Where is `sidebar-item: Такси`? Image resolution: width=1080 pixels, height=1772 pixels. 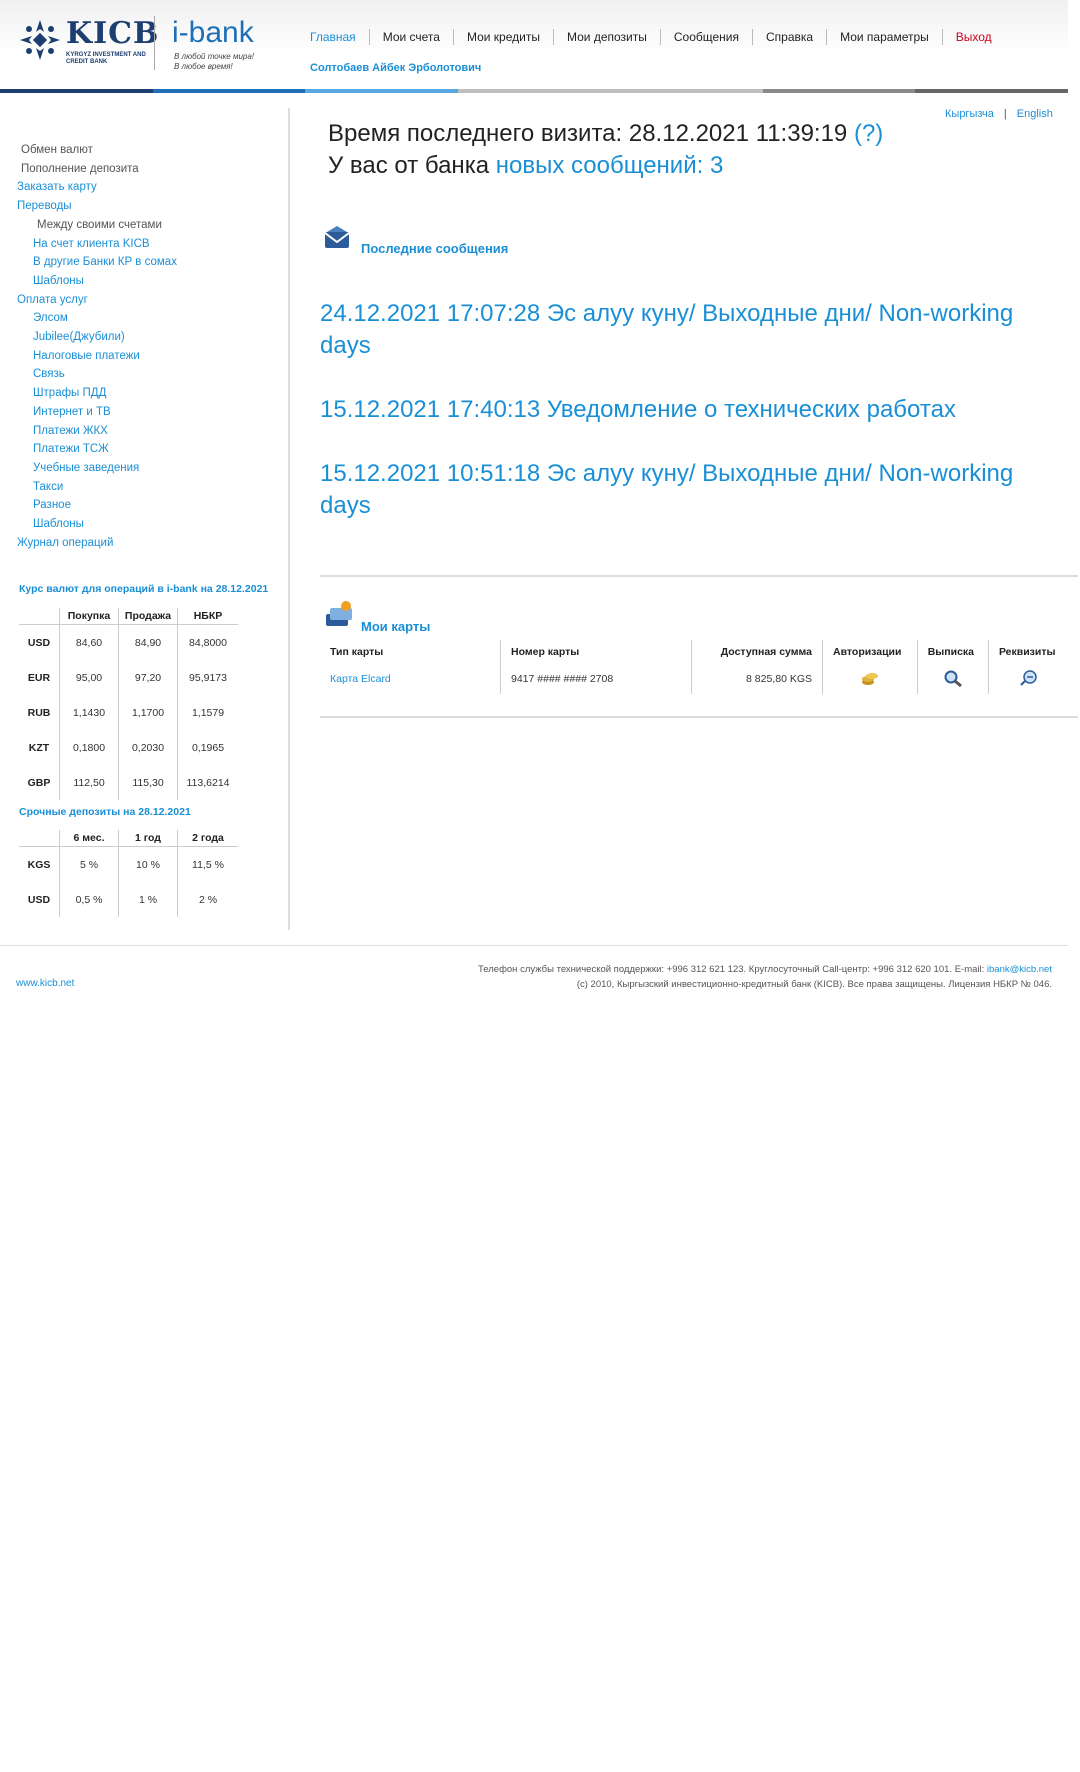
sidebar-item: Такси is located at coordinates (97, 487).